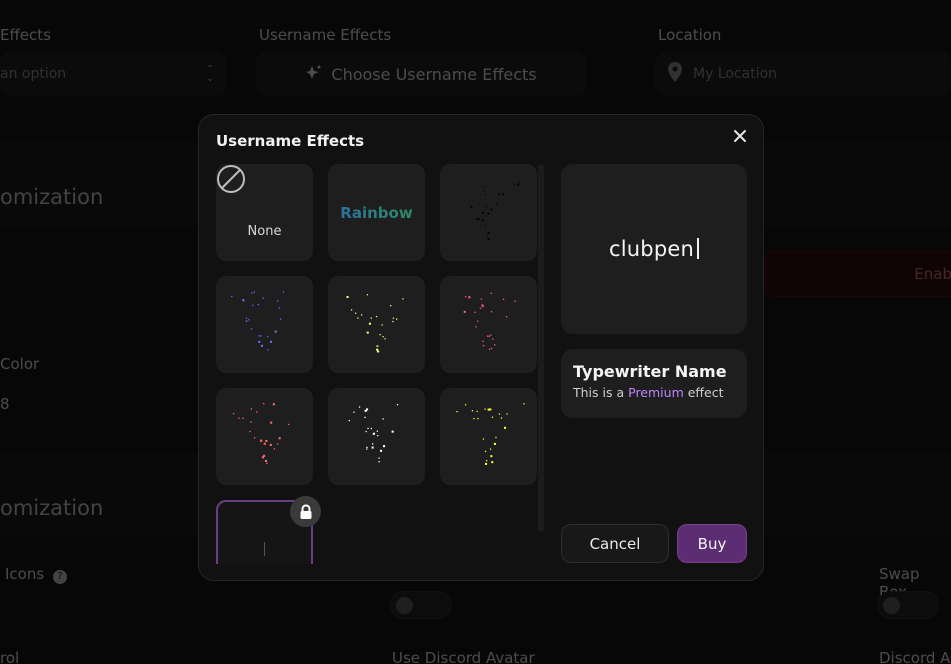 This screenshot has height=664, width=951. I want to click on effect-tile-sparkle-white, so click(376, 436).